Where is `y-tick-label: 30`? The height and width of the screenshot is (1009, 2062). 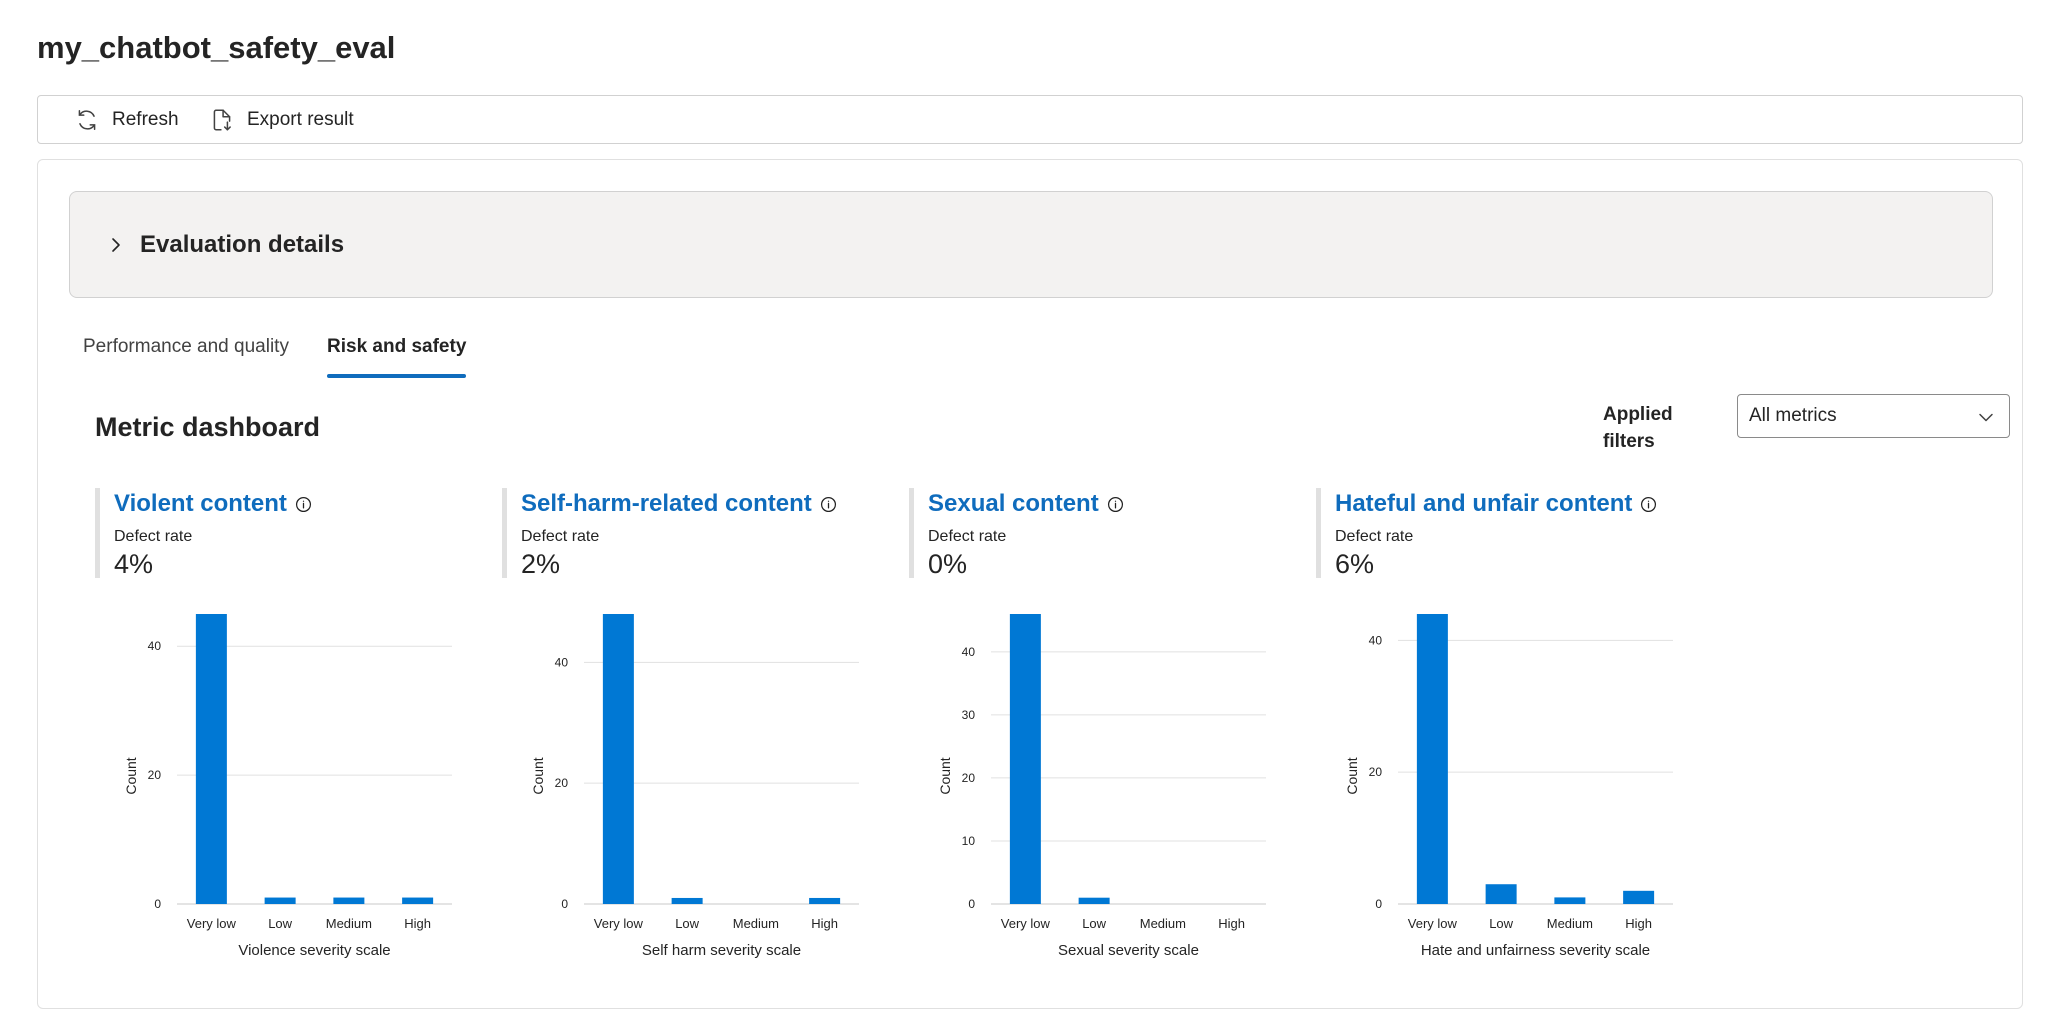
y-tick-label: 30 is located at coordinates (969, 715).